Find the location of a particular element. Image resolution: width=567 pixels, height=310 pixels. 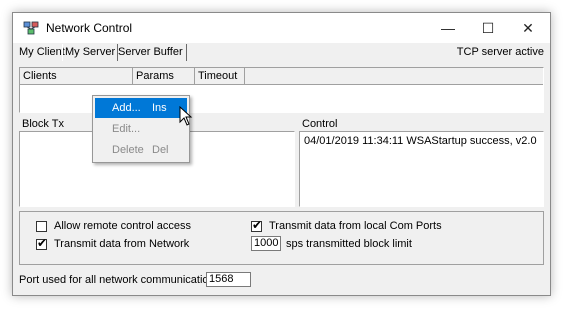

block-limit-label: sps transmitted block limit is located at coordinates (349, 244).